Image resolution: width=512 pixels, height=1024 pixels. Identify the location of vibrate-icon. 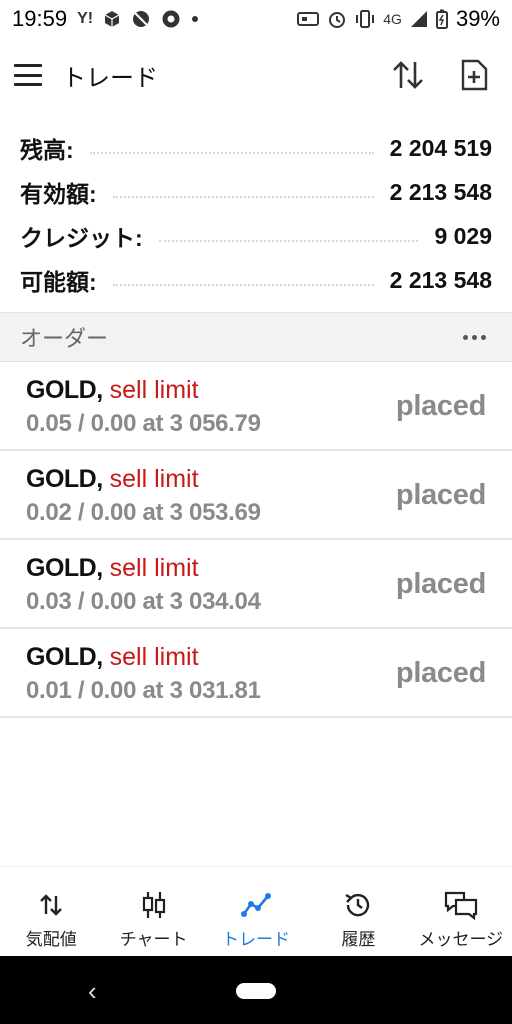
(365, 19).